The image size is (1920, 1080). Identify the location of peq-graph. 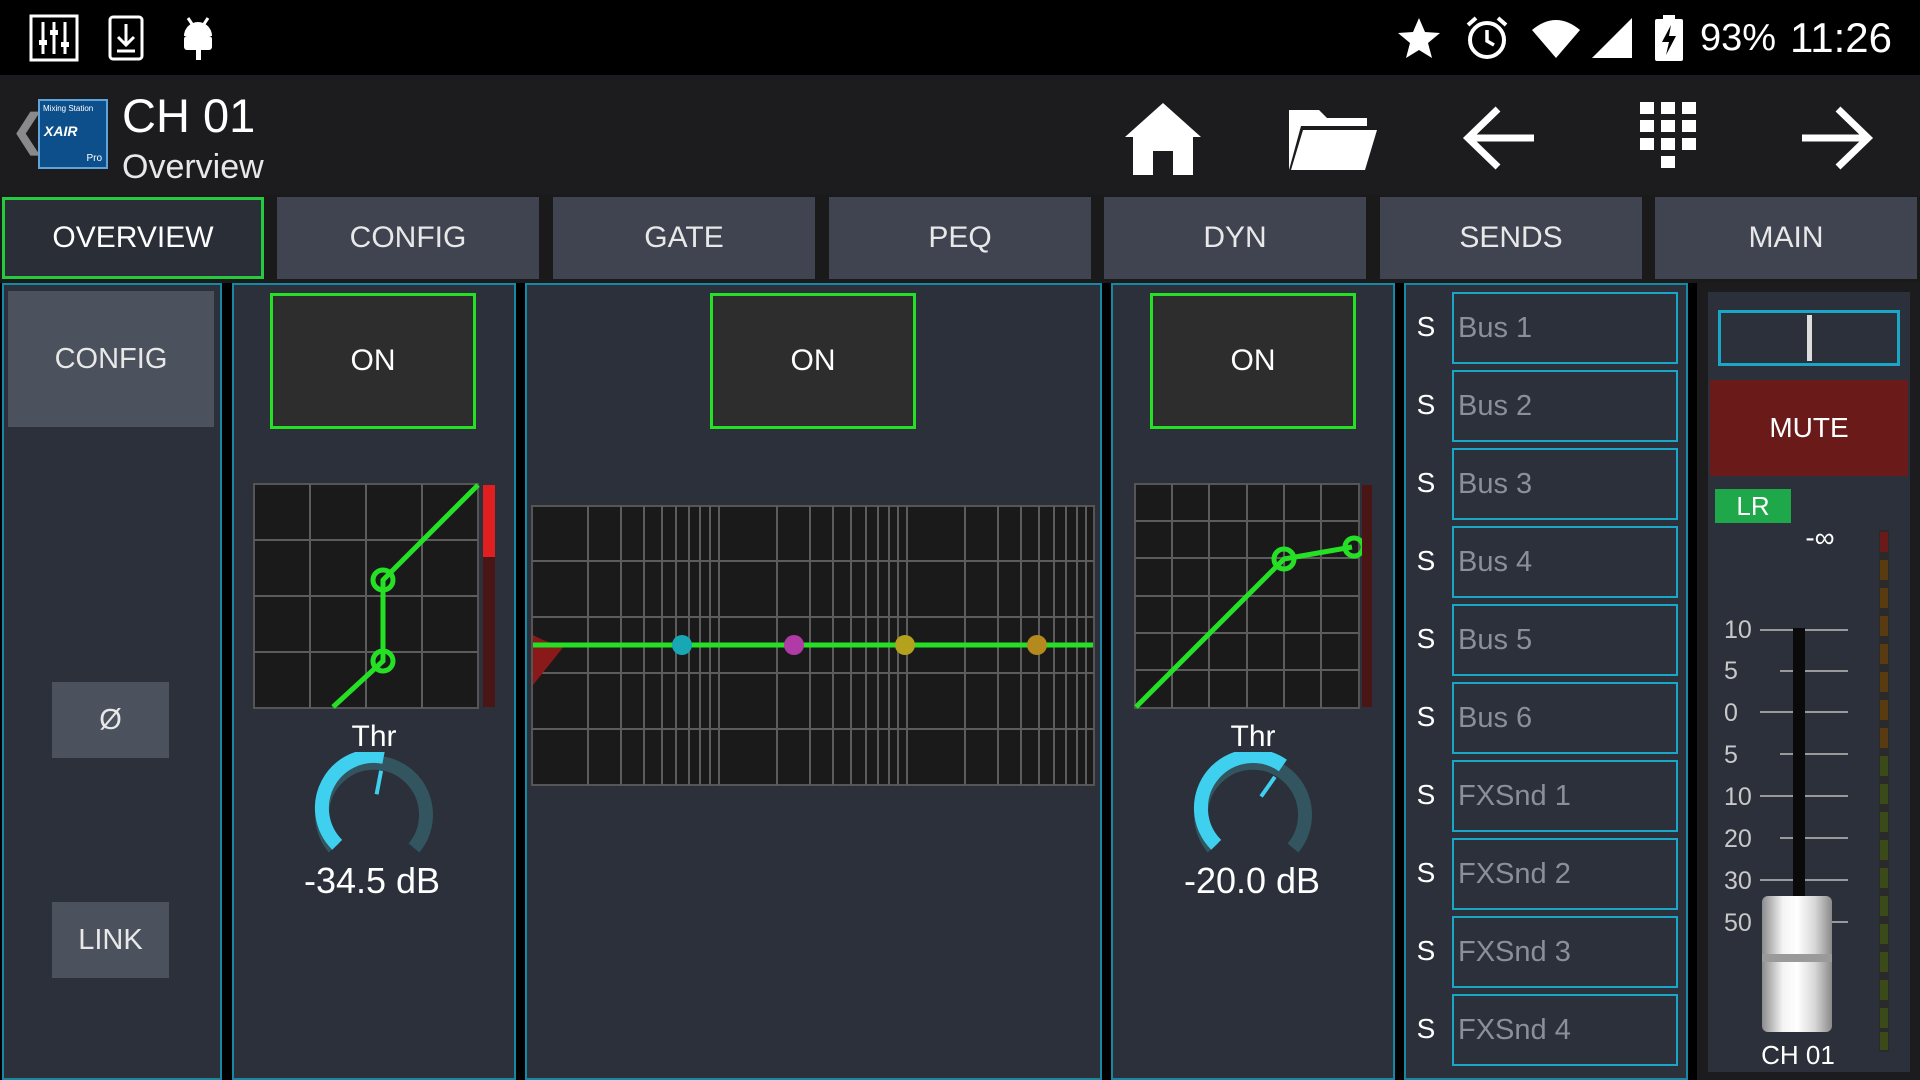
(813, 645).